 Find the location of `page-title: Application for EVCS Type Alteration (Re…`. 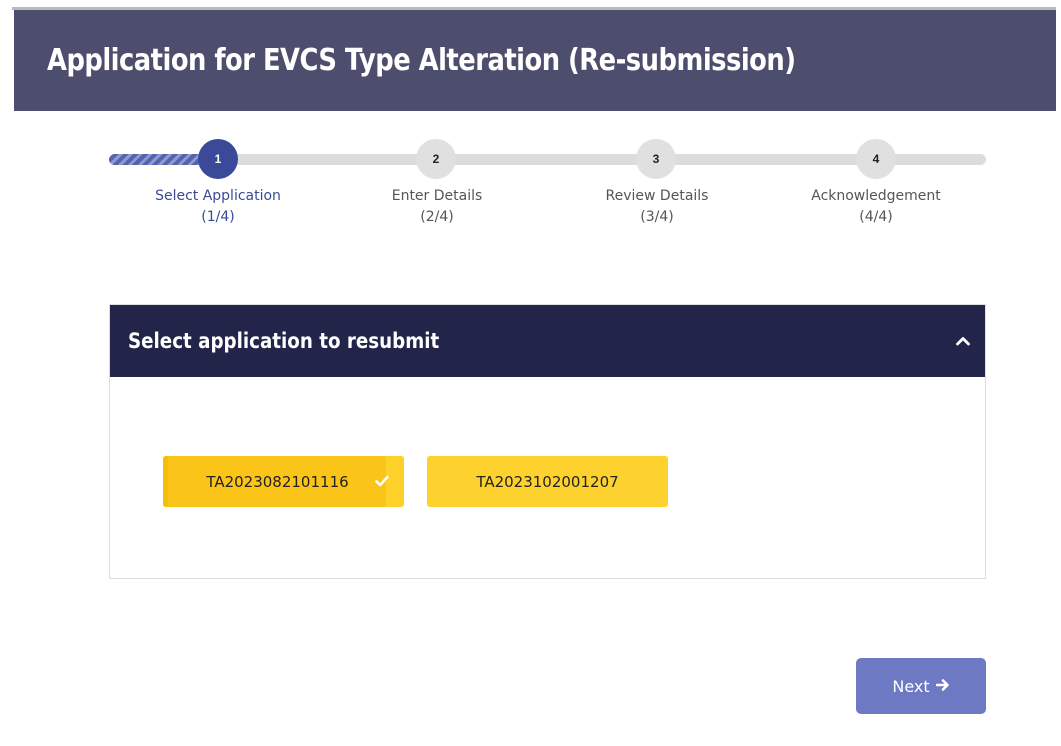

page-title: Application for EVCS Type Alteration (Re… is located at coordinates (421, 60).